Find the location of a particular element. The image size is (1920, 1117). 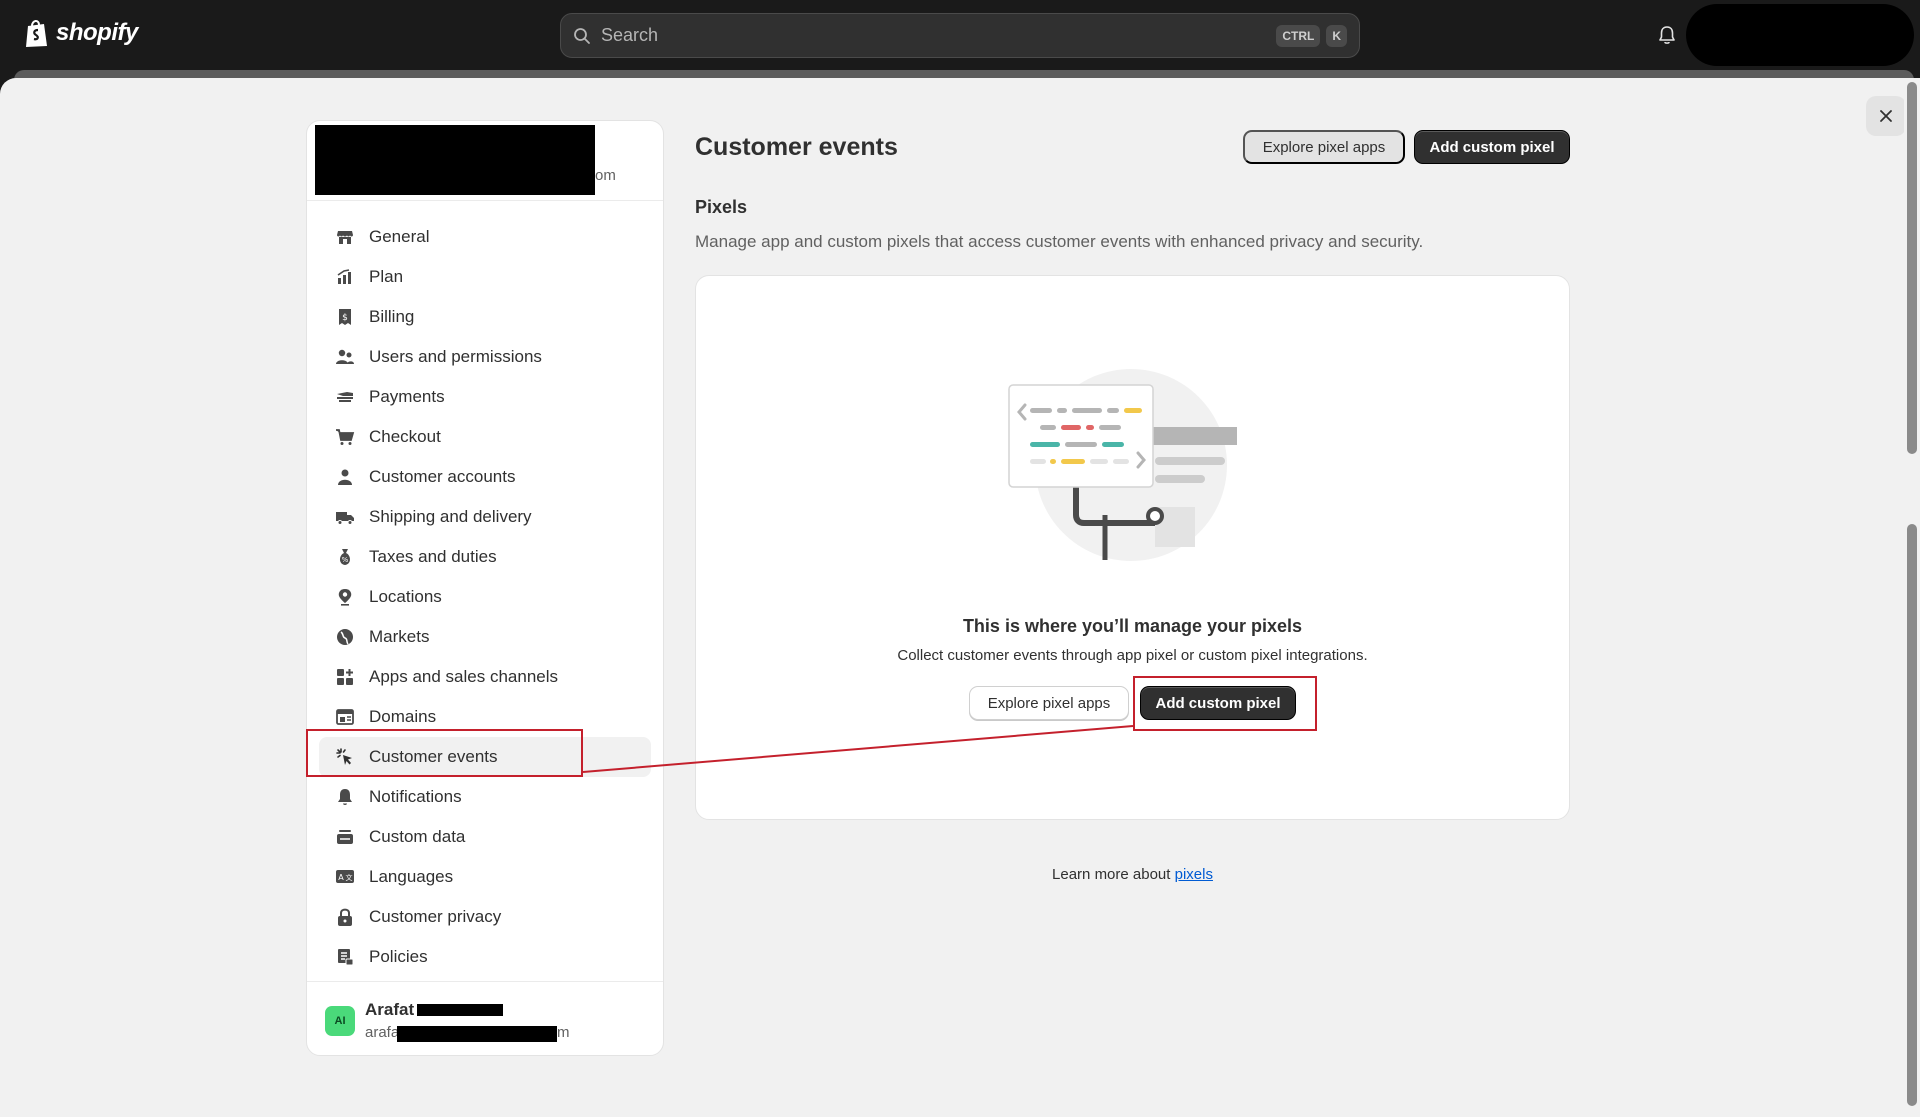

sidebar-item-label: Domains is located at coordinates (403, 716).